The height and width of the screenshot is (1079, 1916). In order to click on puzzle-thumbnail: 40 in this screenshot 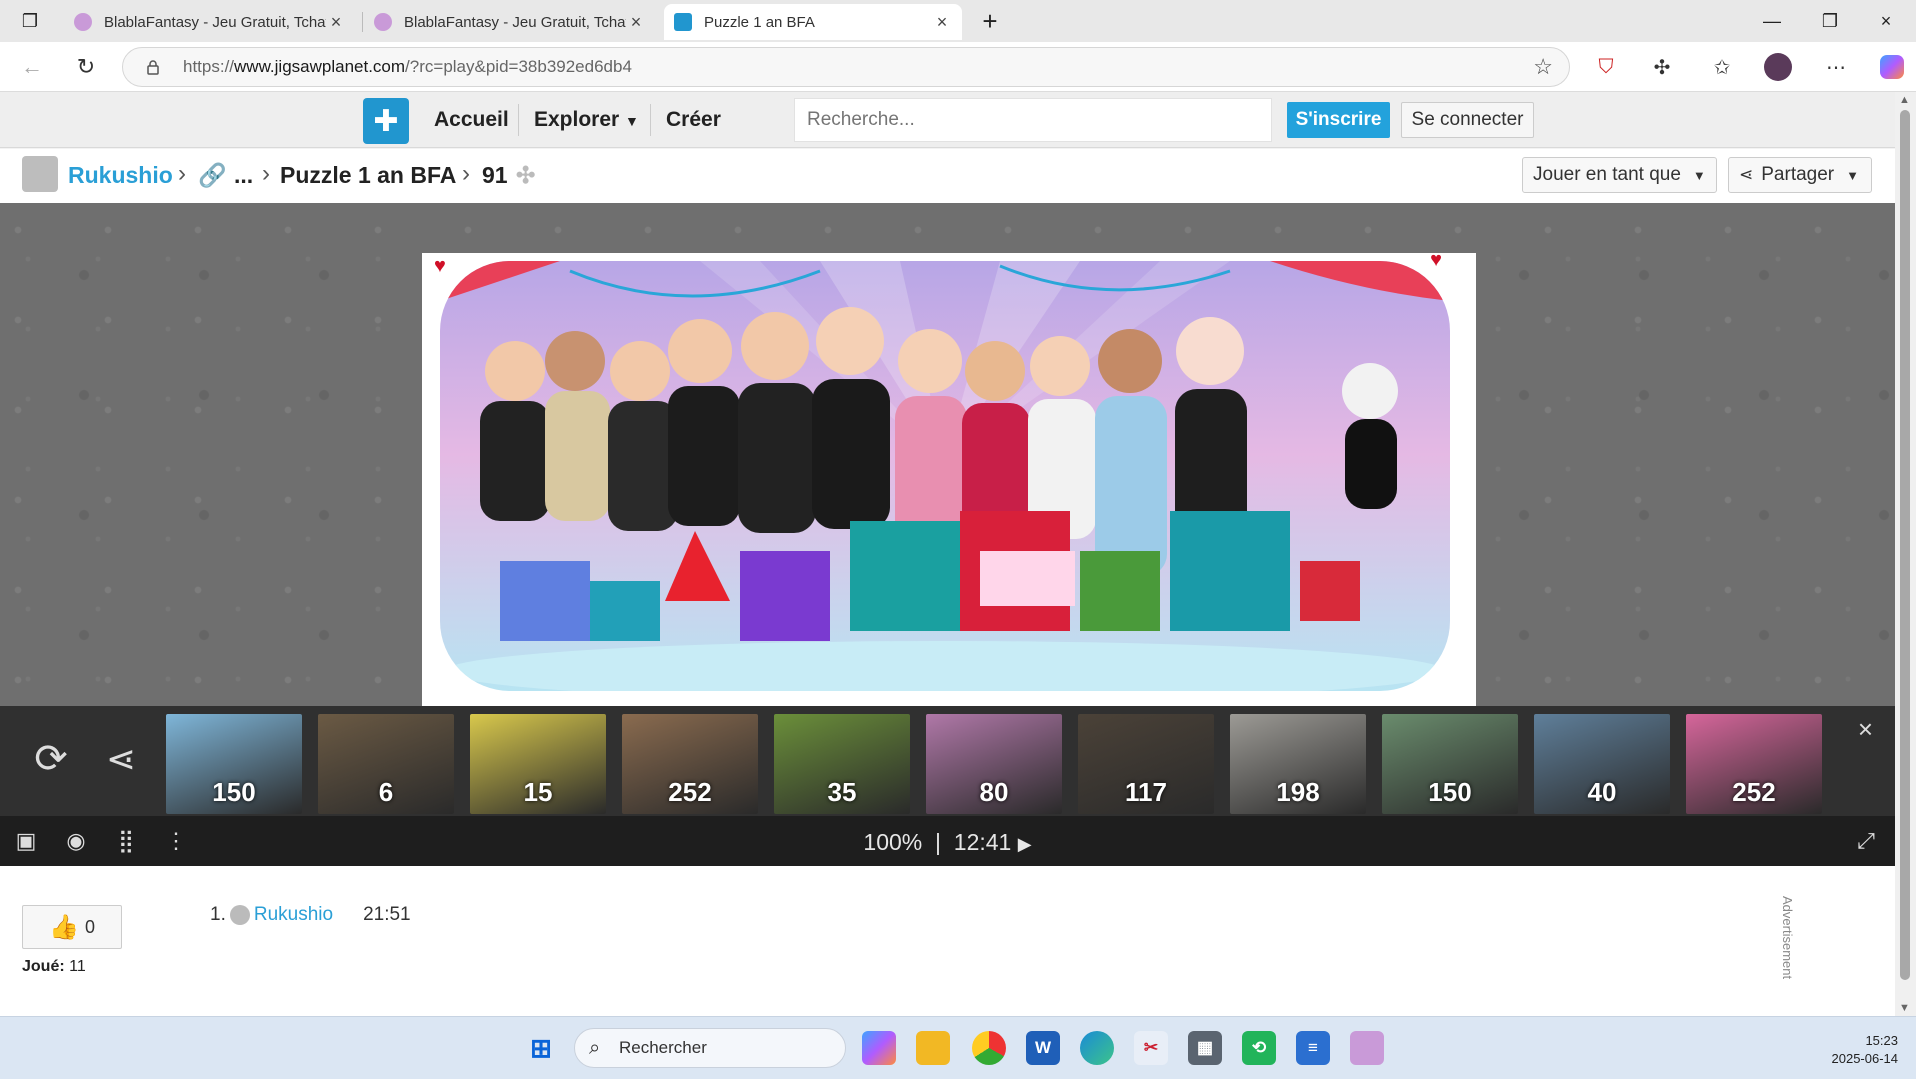, I will do `click(1602, 764)`.